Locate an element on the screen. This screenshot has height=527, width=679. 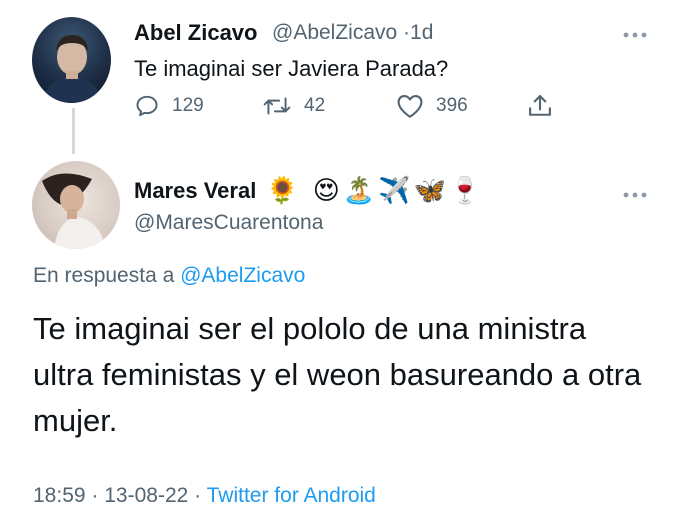
share-icon is located at coordinates (540, 105).